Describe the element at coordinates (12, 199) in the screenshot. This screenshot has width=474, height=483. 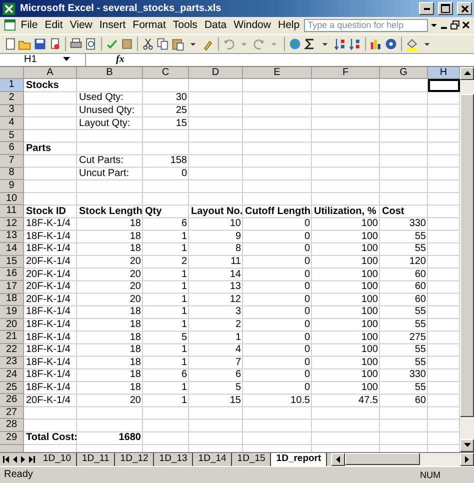
I see `row-header: 10` at that location.